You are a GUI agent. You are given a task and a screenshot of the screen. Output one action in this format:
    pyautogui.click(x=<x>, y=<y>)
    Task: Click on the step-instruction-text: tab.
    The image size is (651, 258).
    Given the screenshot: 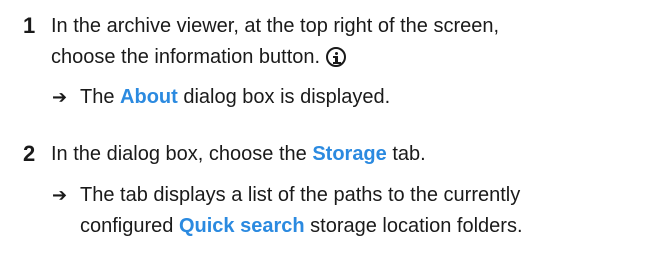 What is the action you would take?
    pyautogui.click(x=406, y=154)
    